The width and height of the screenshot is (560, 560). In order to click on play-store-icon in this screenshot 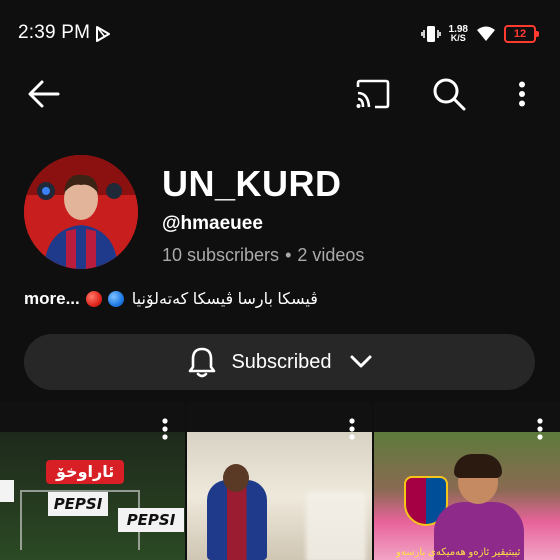, I will do `click(103, 34)`.